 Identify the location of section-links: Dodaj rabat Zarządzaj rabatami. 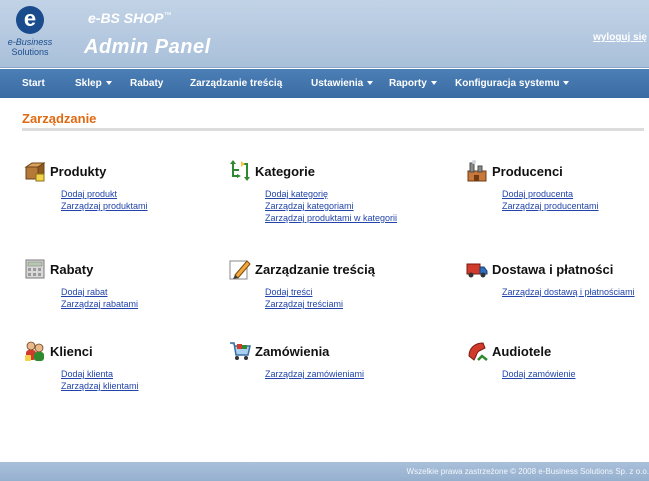
(99, 298).